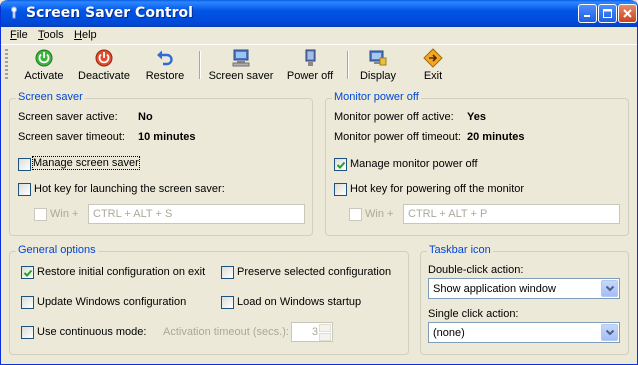 Image resolution: width=638 pixels, height=365 pixels. I want to click on power-off-icon, so click(104, 58).